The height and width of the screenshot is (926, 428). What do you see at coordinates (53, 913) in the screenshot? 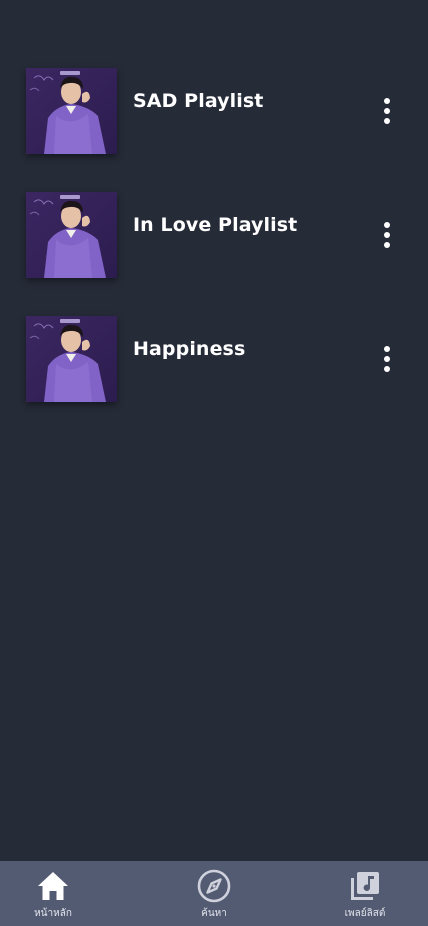
I see `nav-home-label: หน้าหลัก` at bounding box center [53, 913].